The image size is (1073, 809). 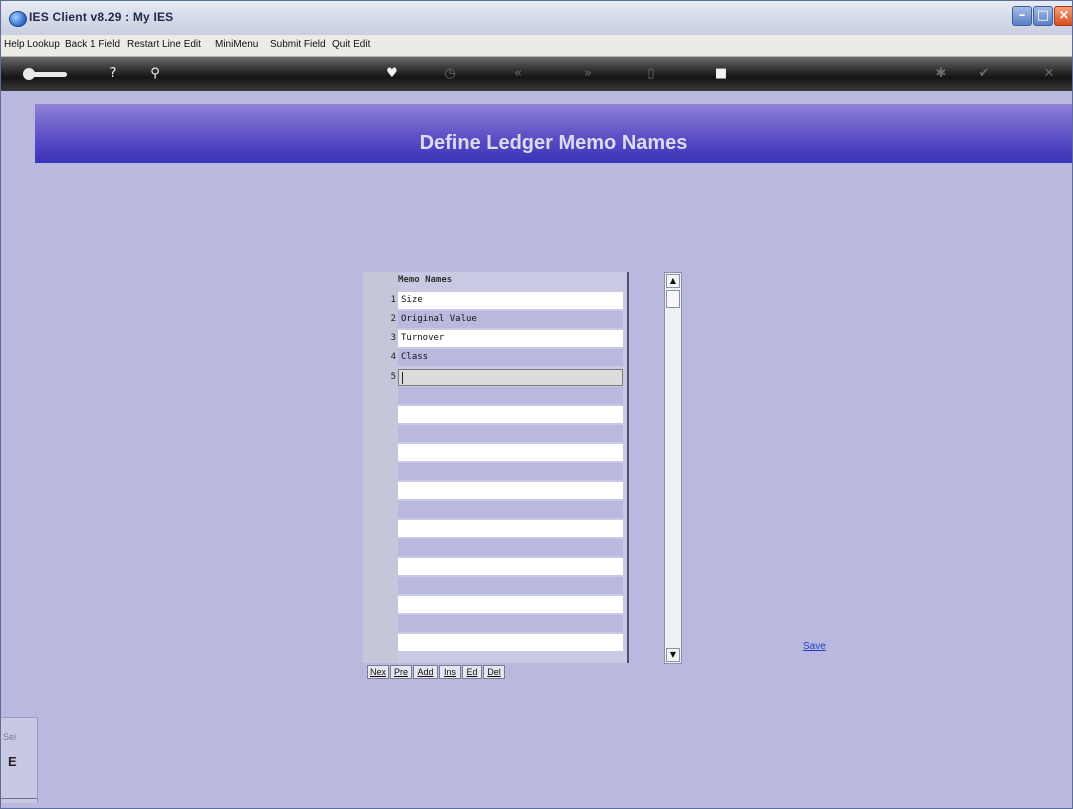 What do you see at coordinates (941, 74) in the screenshot?
I see `settings-icon: ✱` at bounding box center [941, 74].